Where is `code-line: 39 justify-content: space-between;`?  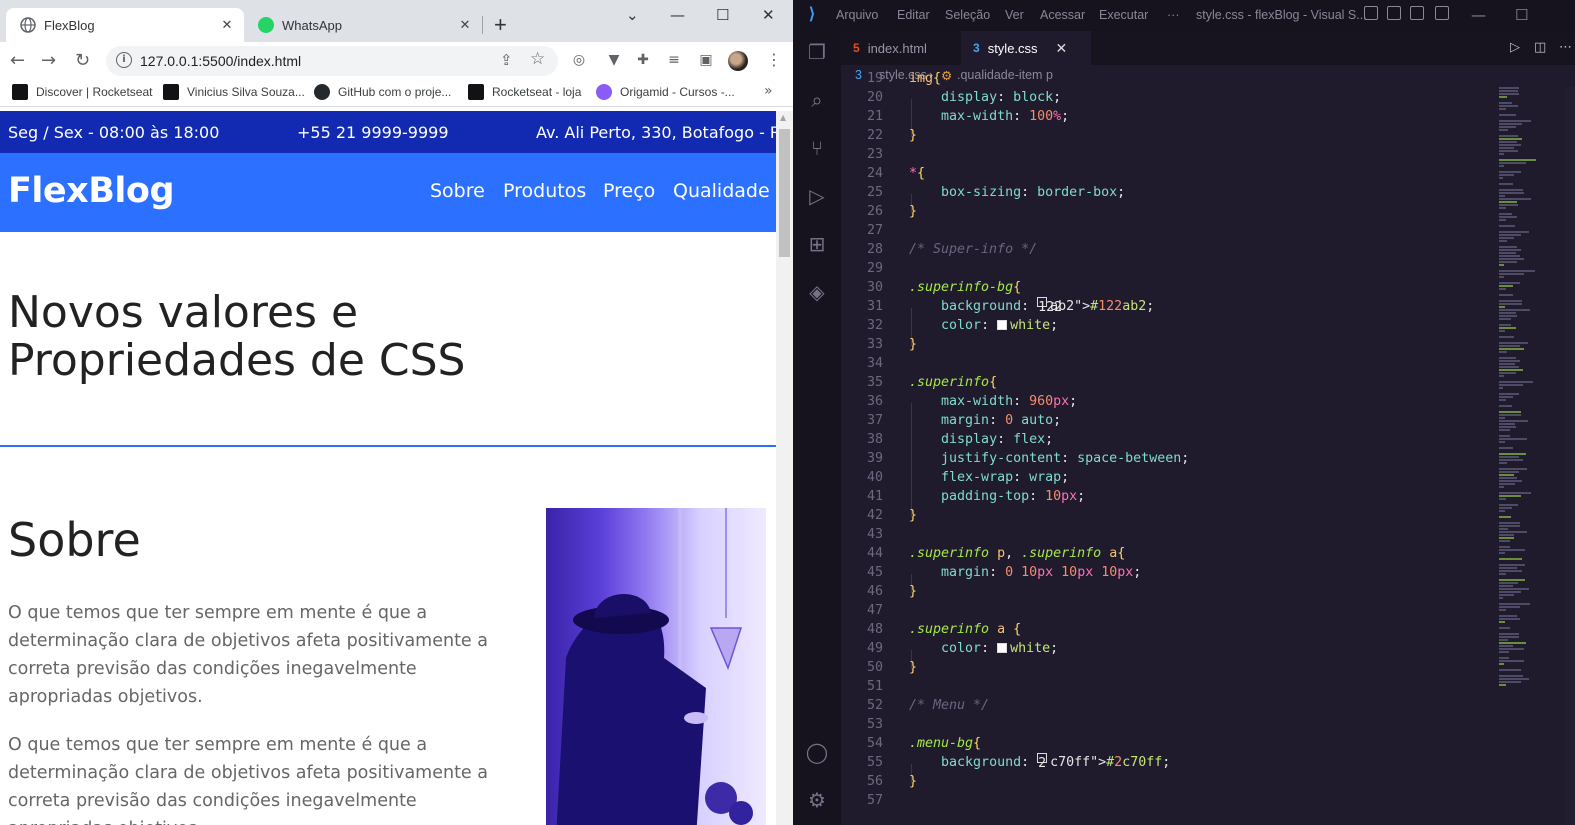 code-line: 39 justify-content: space-between; is located at coordinates (1166, 458).